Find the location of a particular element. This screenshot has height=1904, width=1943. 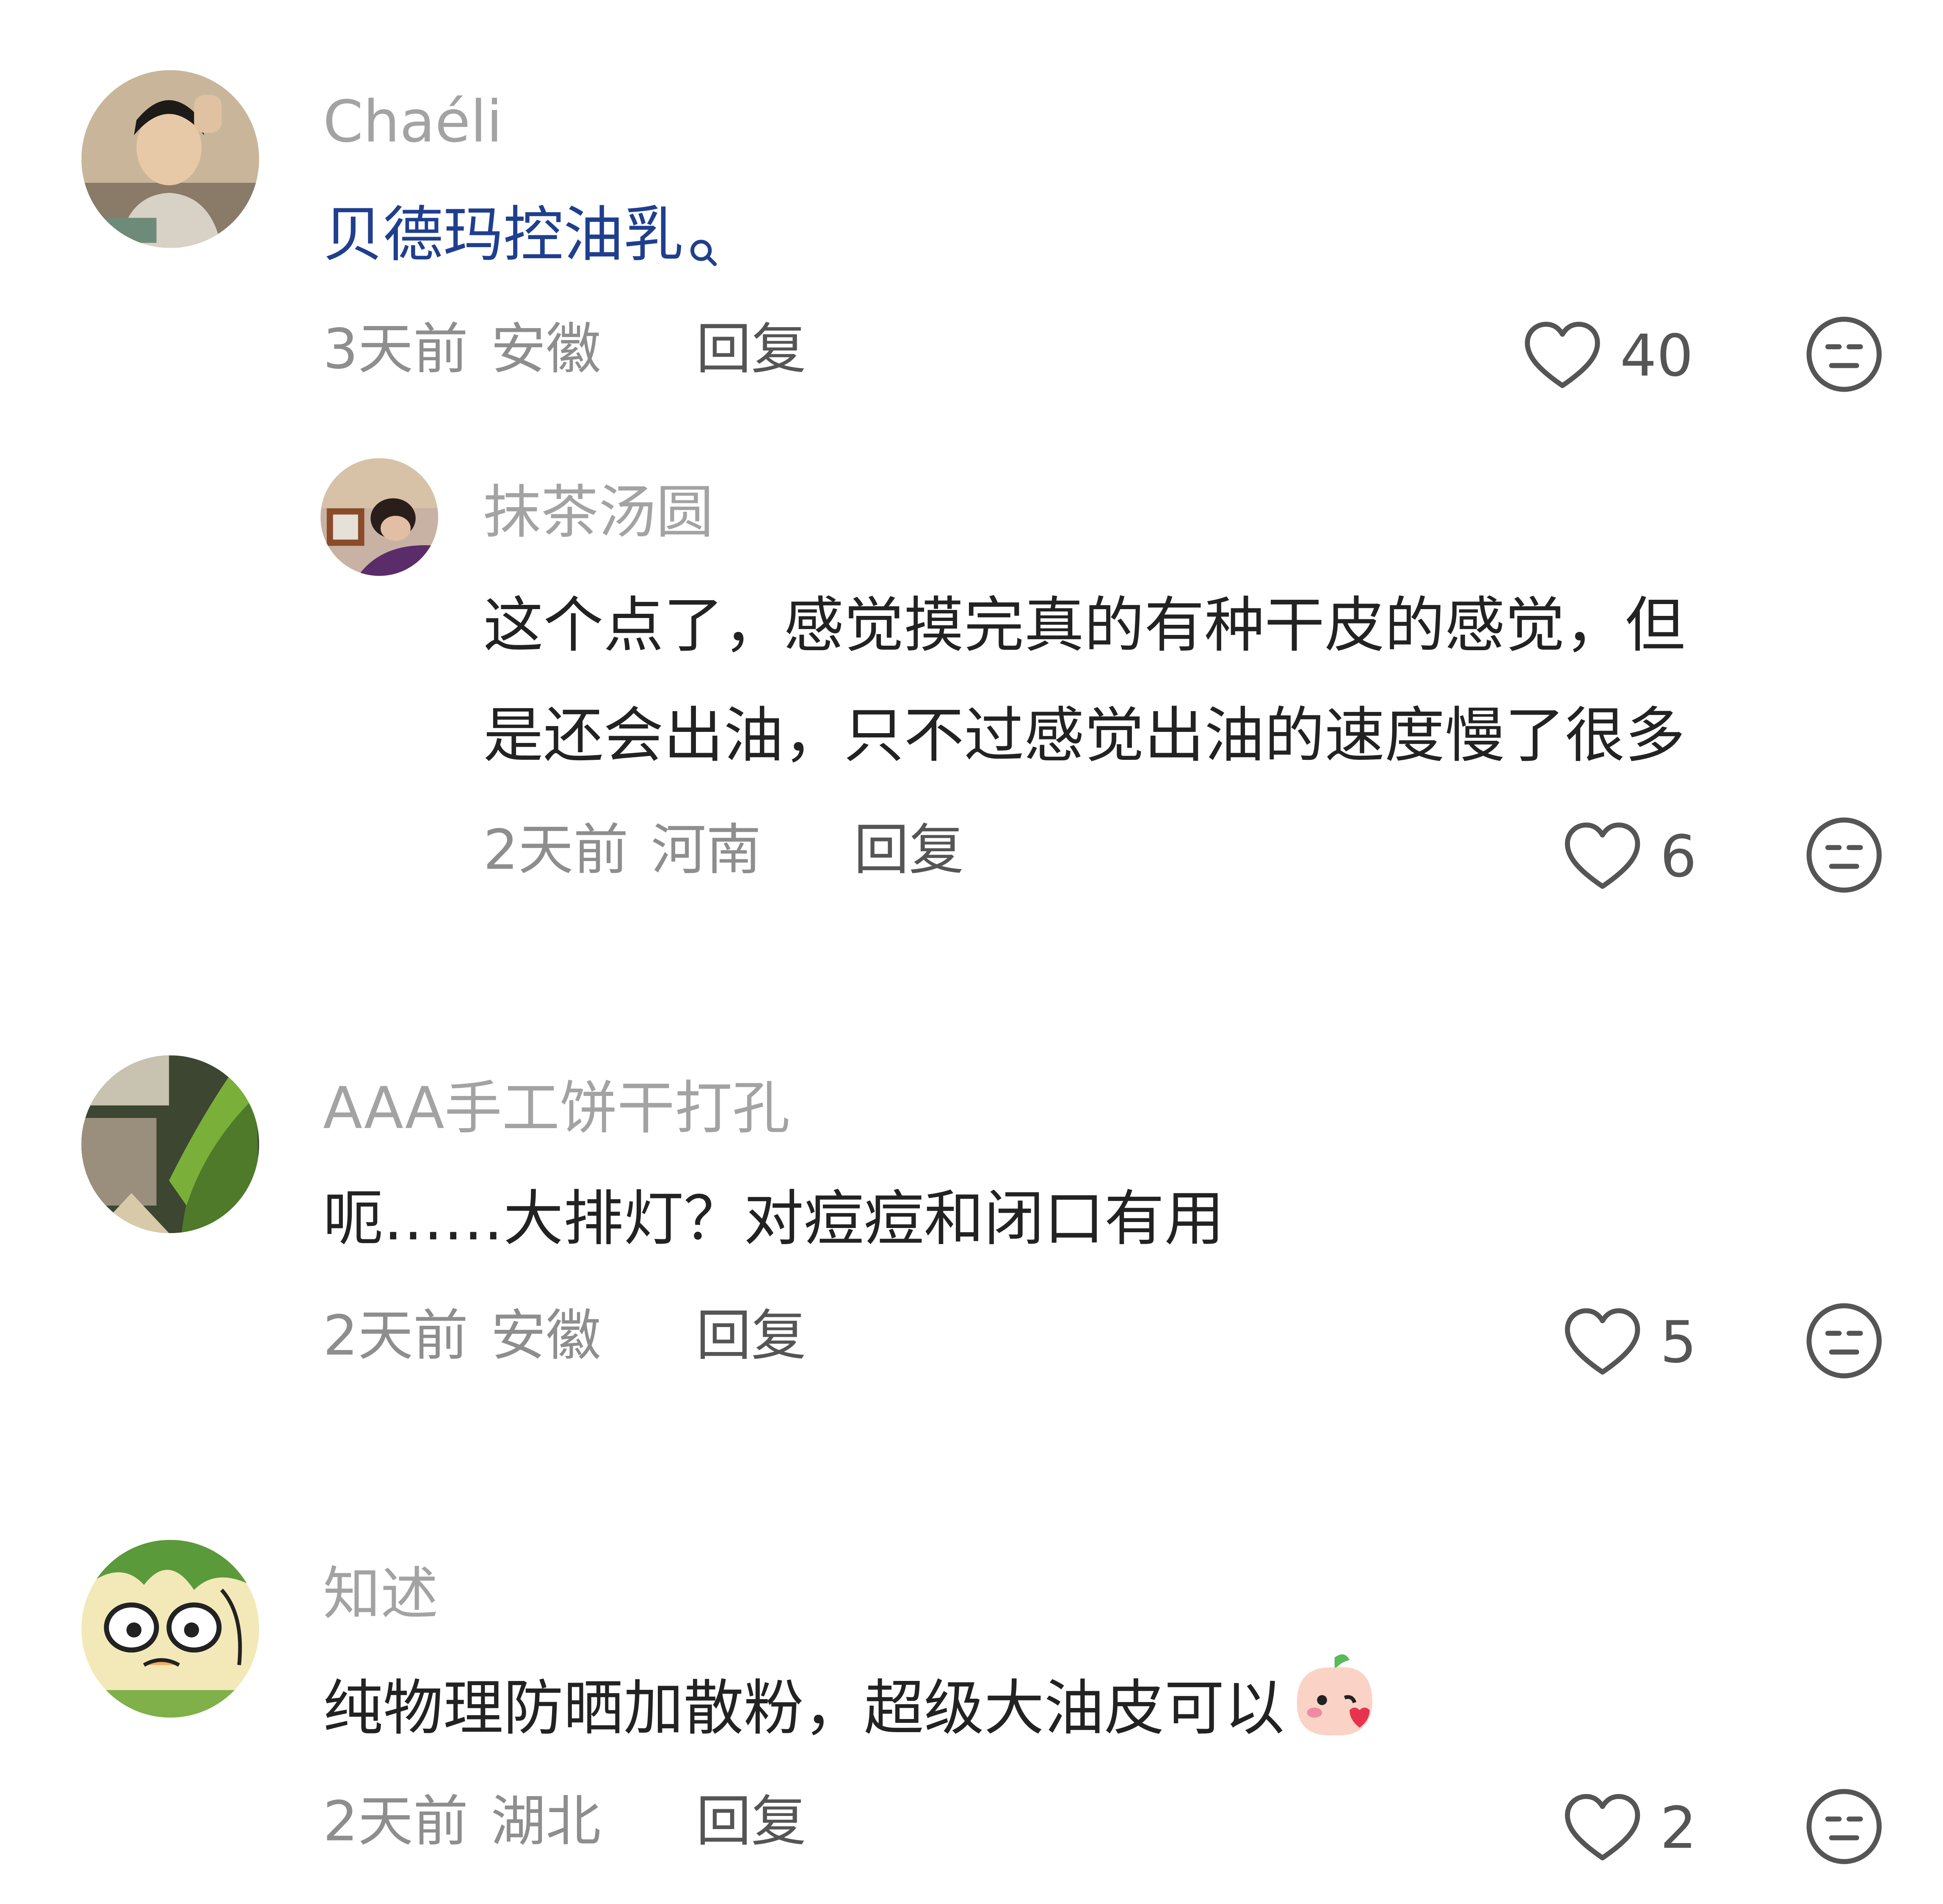

search-icon is located at coordinates (704, 248).